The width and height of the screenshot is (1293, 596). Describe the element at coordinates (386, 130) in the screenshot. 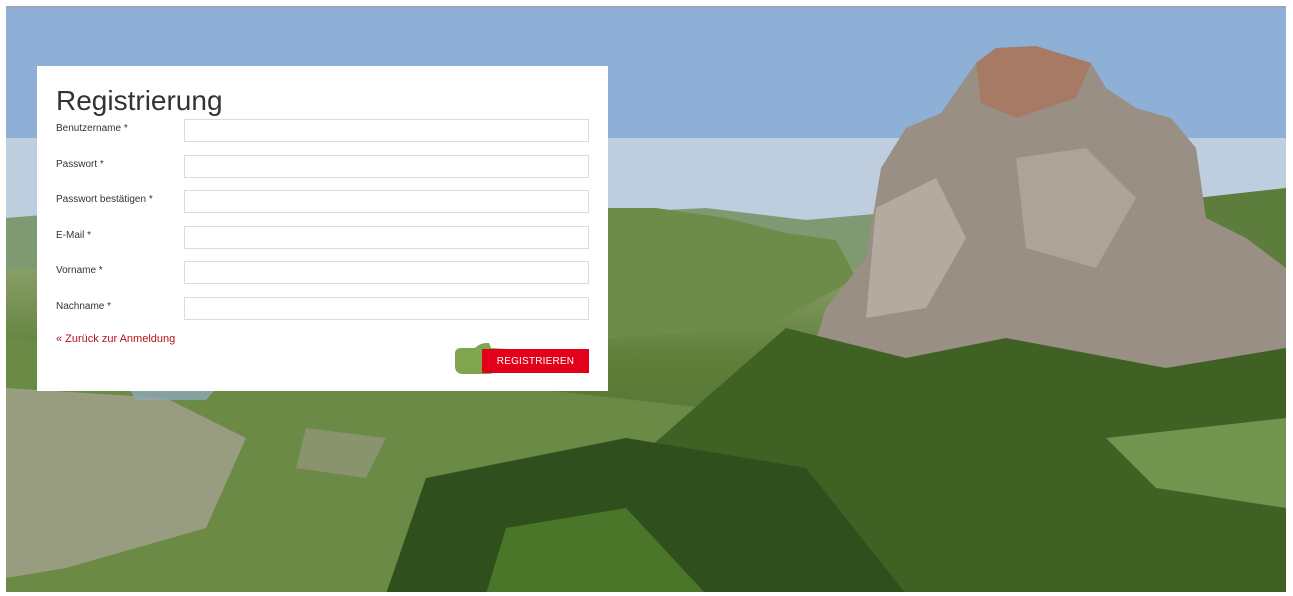

I see `username-input` at that location.